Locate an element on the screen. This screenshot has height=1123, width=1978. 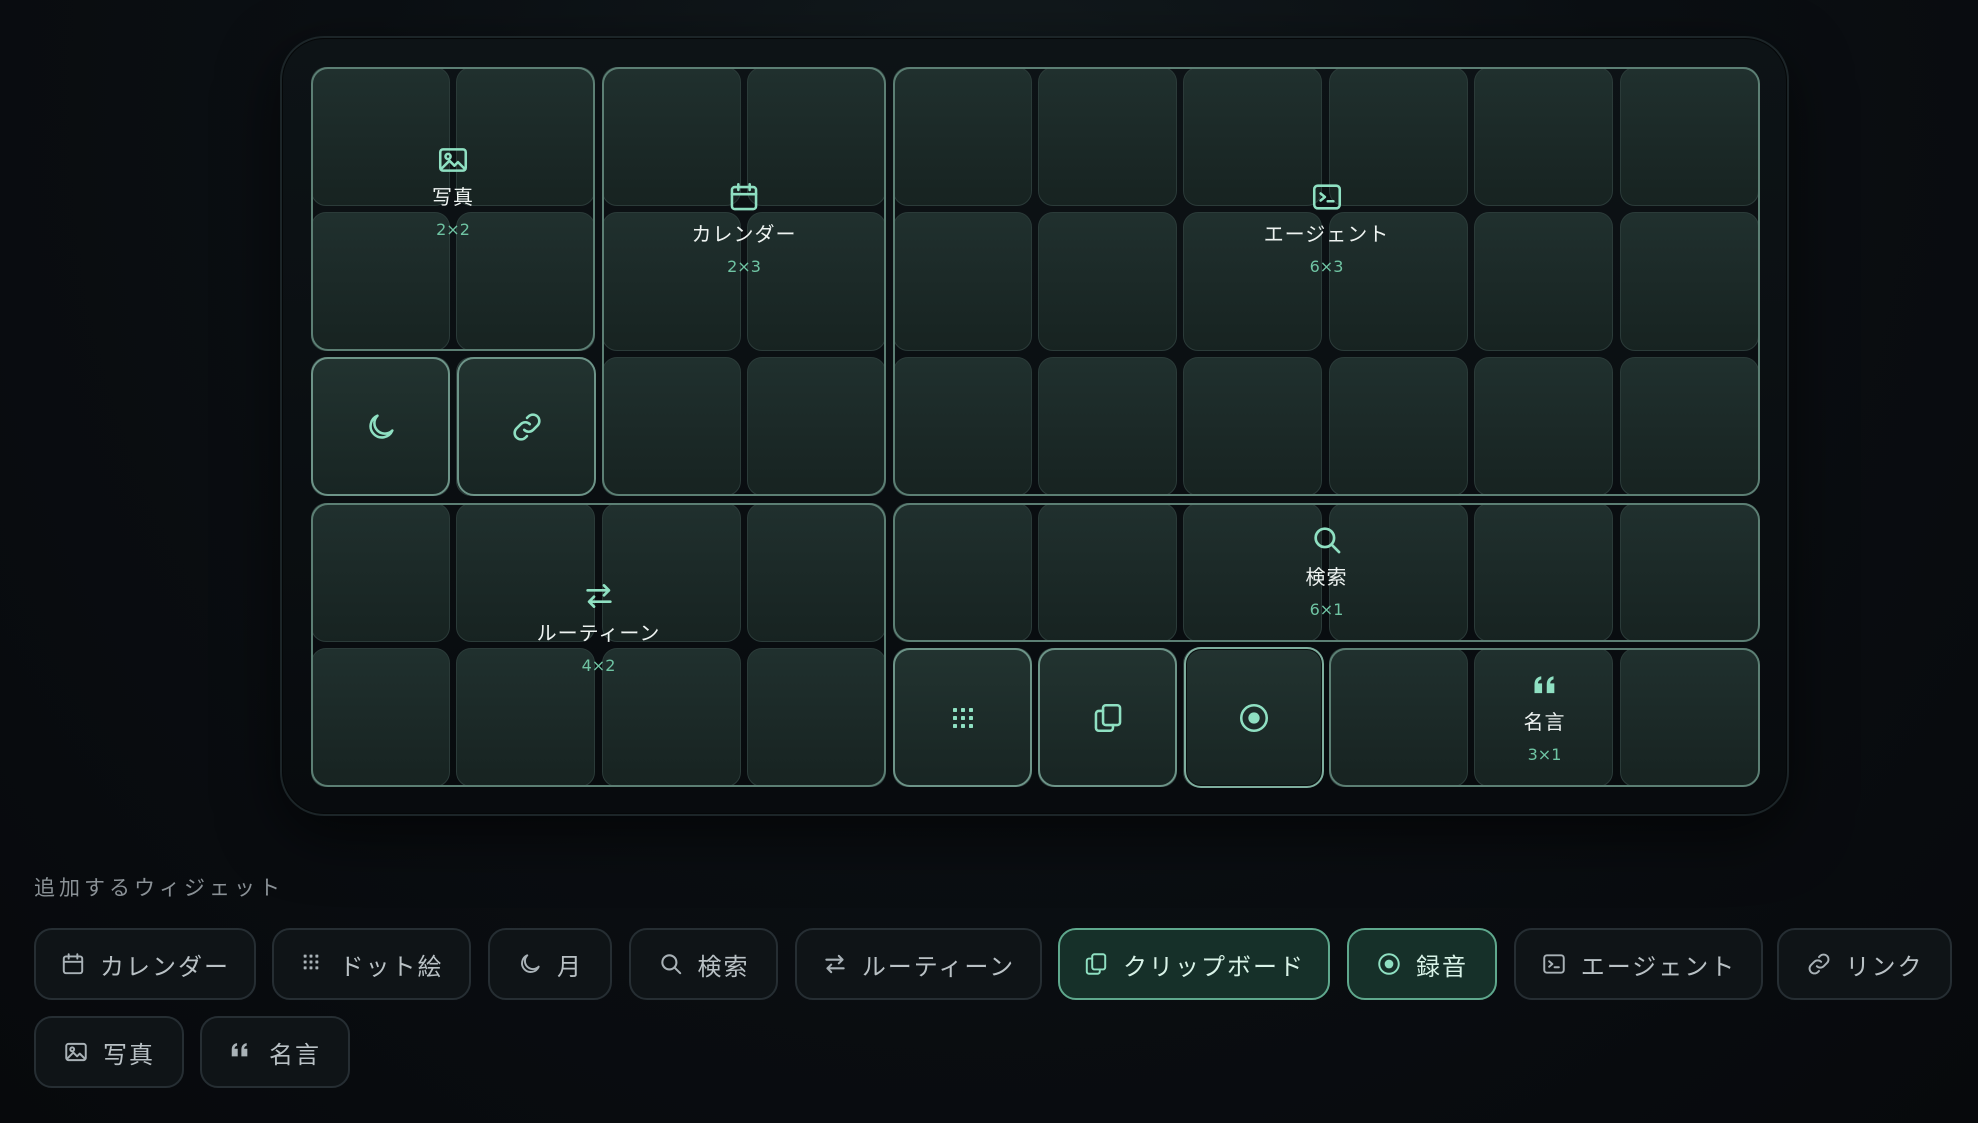
calendar-widget: カレンダー 2×3 is located at coordinates (744, 281).